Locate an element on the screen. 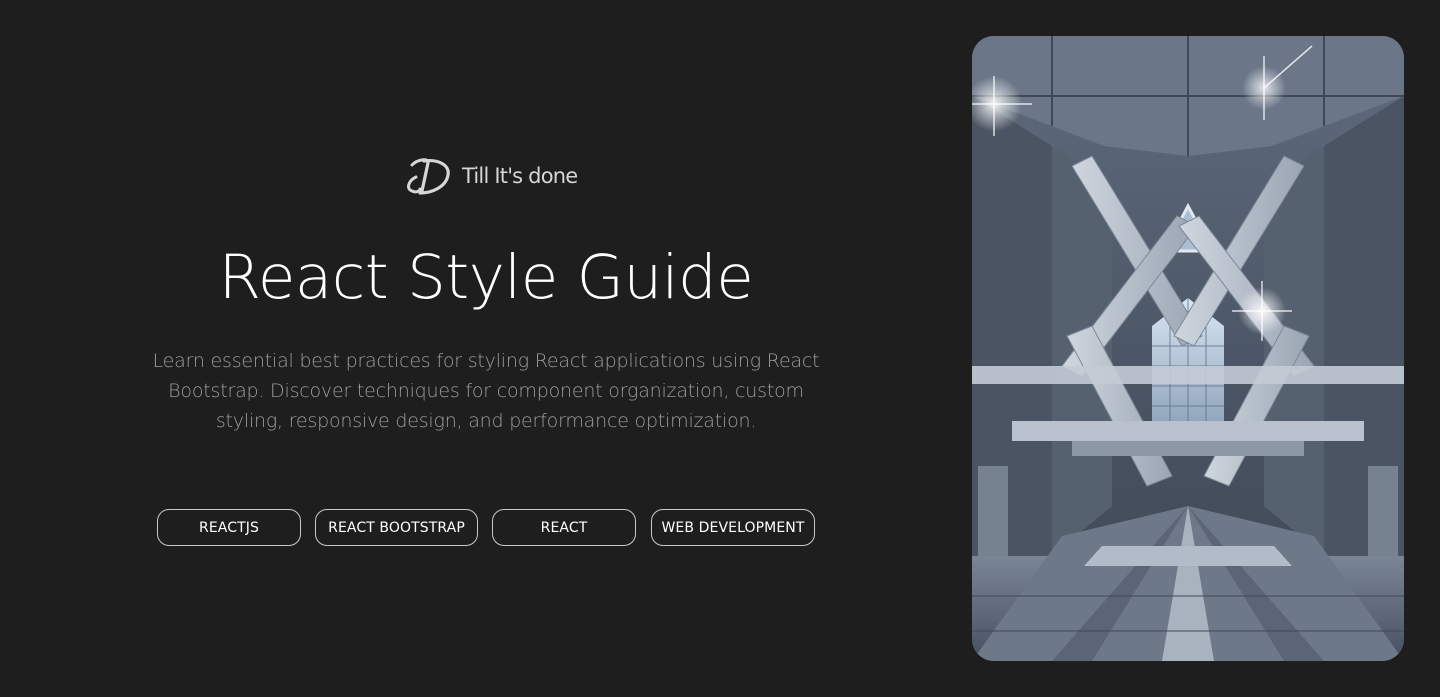 This screenshot has width=1440, height=697. brand: Till It's done is located at coordinates (491, 176).